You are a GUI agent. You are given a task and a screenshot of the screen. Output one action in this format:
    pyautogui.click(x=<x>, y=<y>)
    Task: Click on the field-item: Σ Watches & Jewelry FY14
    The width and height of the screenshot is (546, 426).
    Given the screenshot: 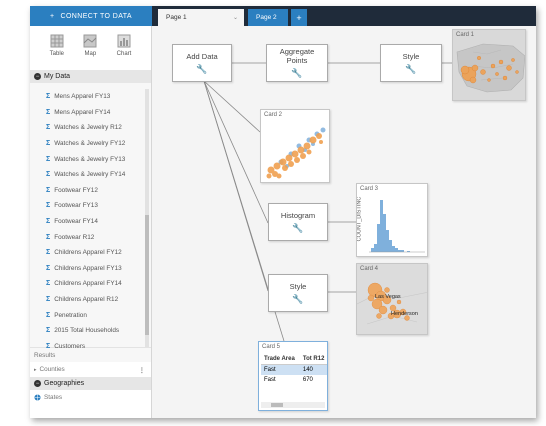 What is the action you would take?
    pyautogui.click(x=90, y=175)
    